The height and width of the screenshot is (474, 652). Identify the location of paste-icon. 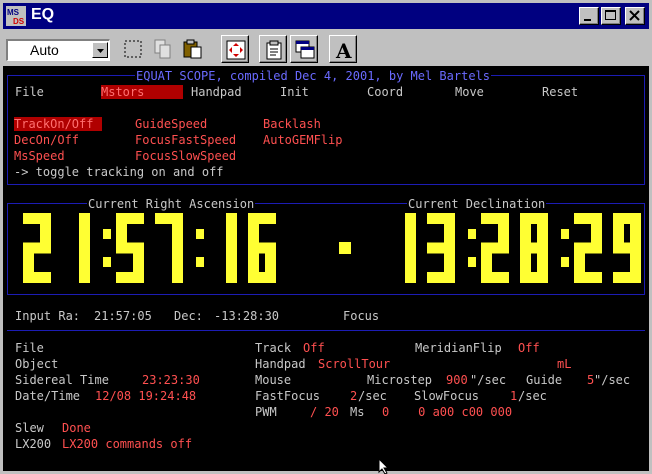
(192, 49).